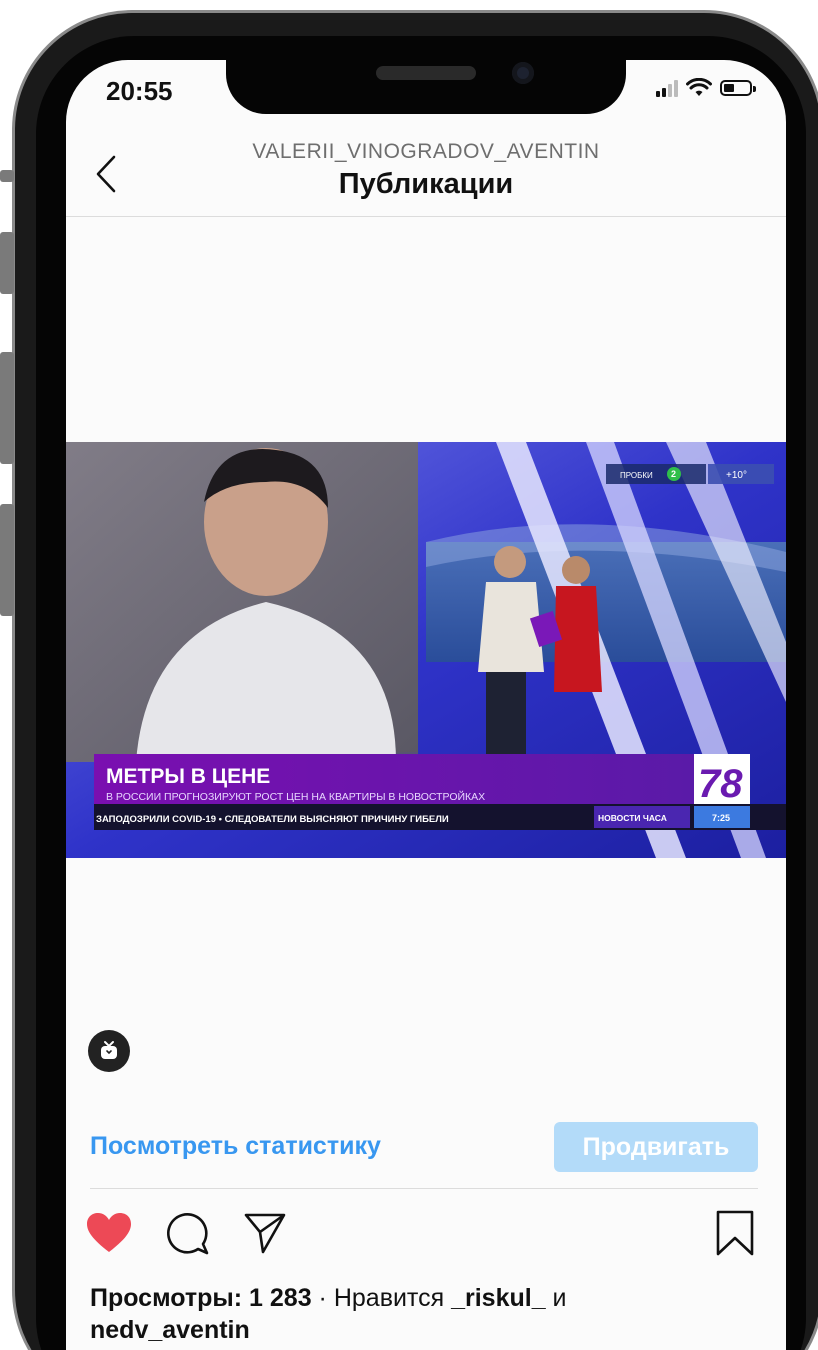  Describe the element at coordinates (720, 784) in the screenshot. I see `channel-logo: 78` at that location.